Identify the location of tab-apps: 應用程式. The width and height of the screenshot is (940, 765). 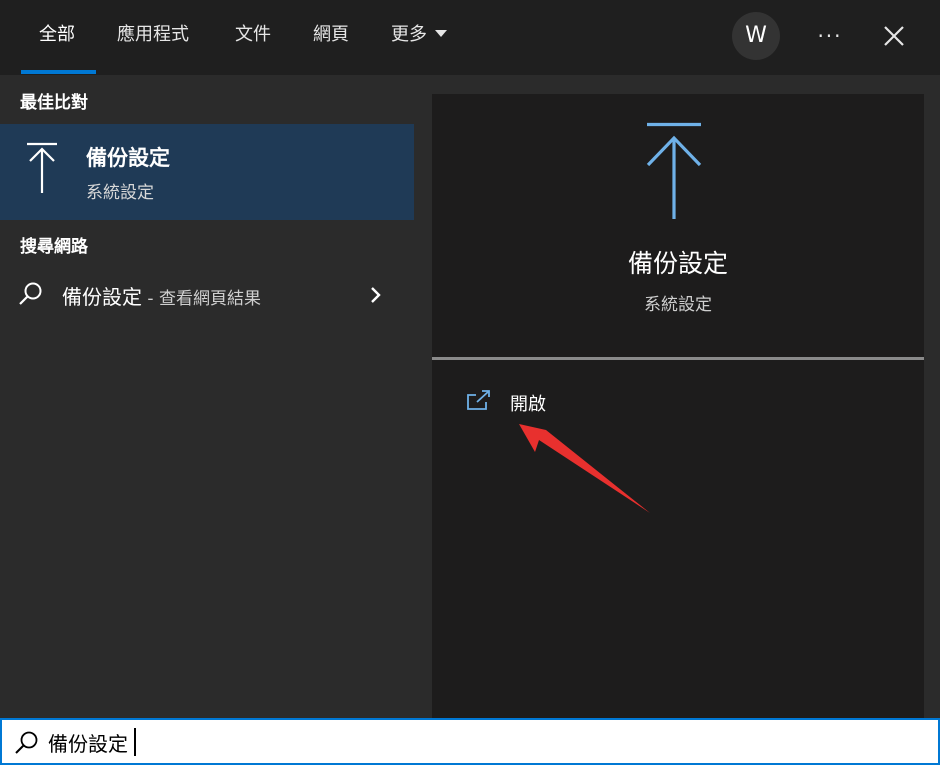
(153, 37).